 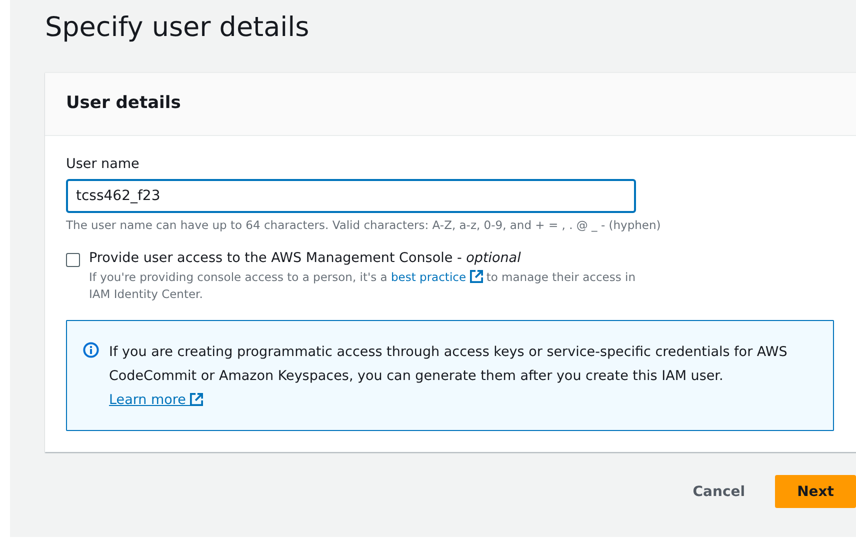 What do you see at coordinates (103, 164) in the screenshot?
I see `field-label: User name` at bounding box center [103, 164].